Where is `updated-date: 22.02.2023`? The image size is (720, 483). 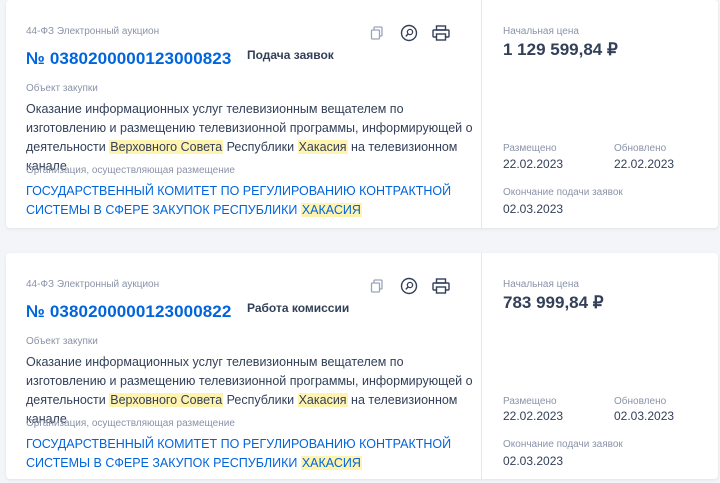 updated-date: 22.02.2023 is located at coordinates (644, 164).